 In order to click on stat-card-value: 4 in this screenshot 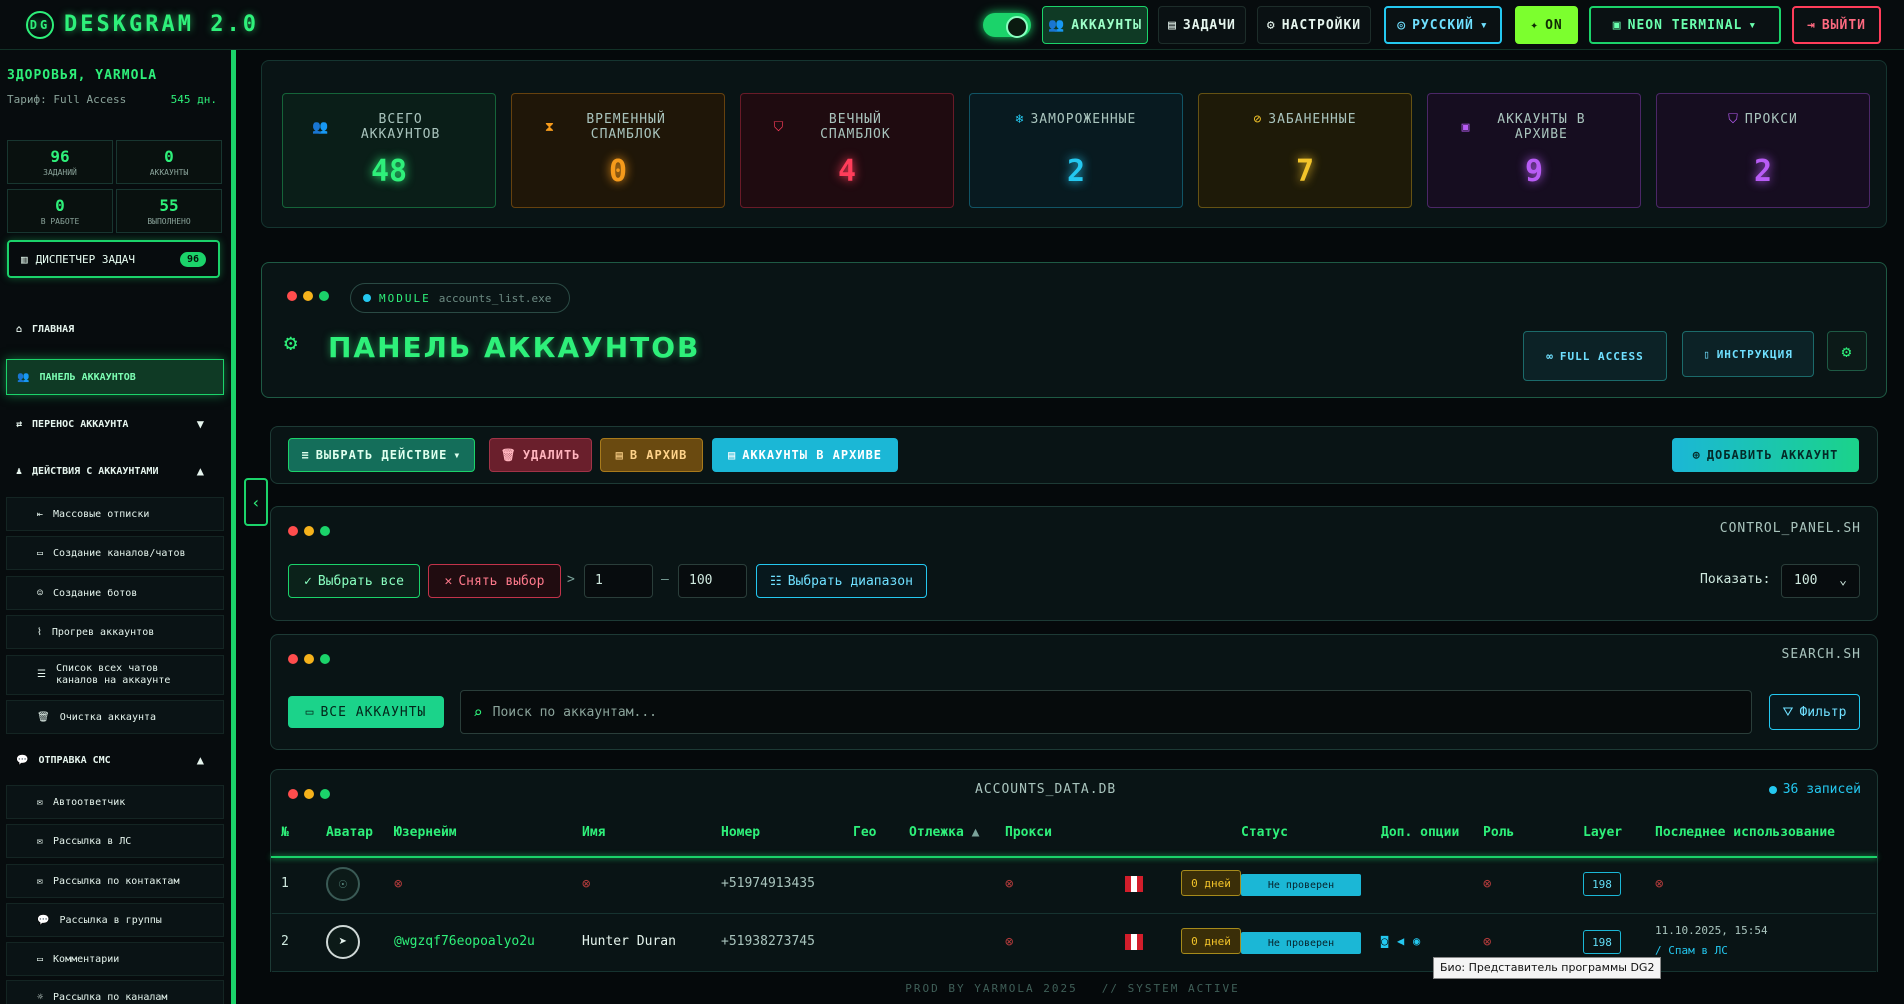, I will do `click(847, 171)`.